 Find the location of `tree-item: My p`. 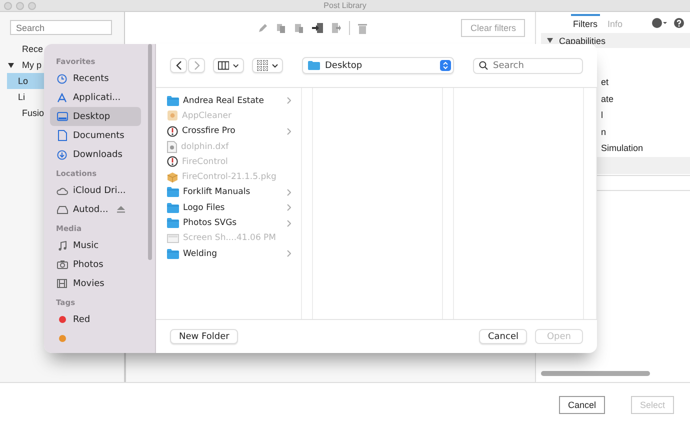

tree-item: My p is located at coordinates (32, 65).